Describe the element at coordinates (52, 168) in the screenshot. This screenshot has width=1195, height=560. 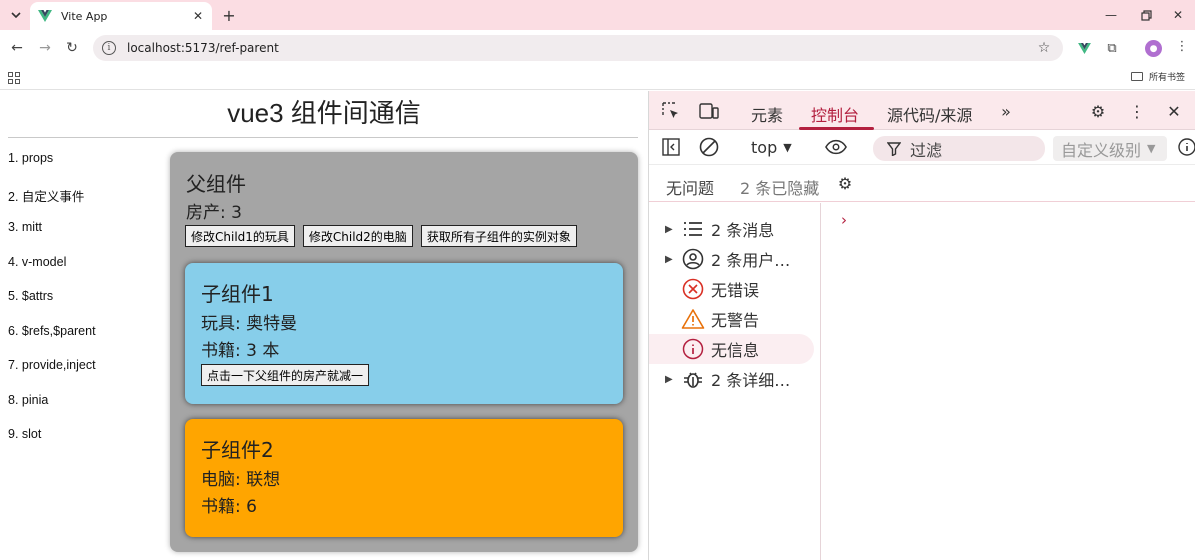
I see `nav-link-props: 1. props` at that location.